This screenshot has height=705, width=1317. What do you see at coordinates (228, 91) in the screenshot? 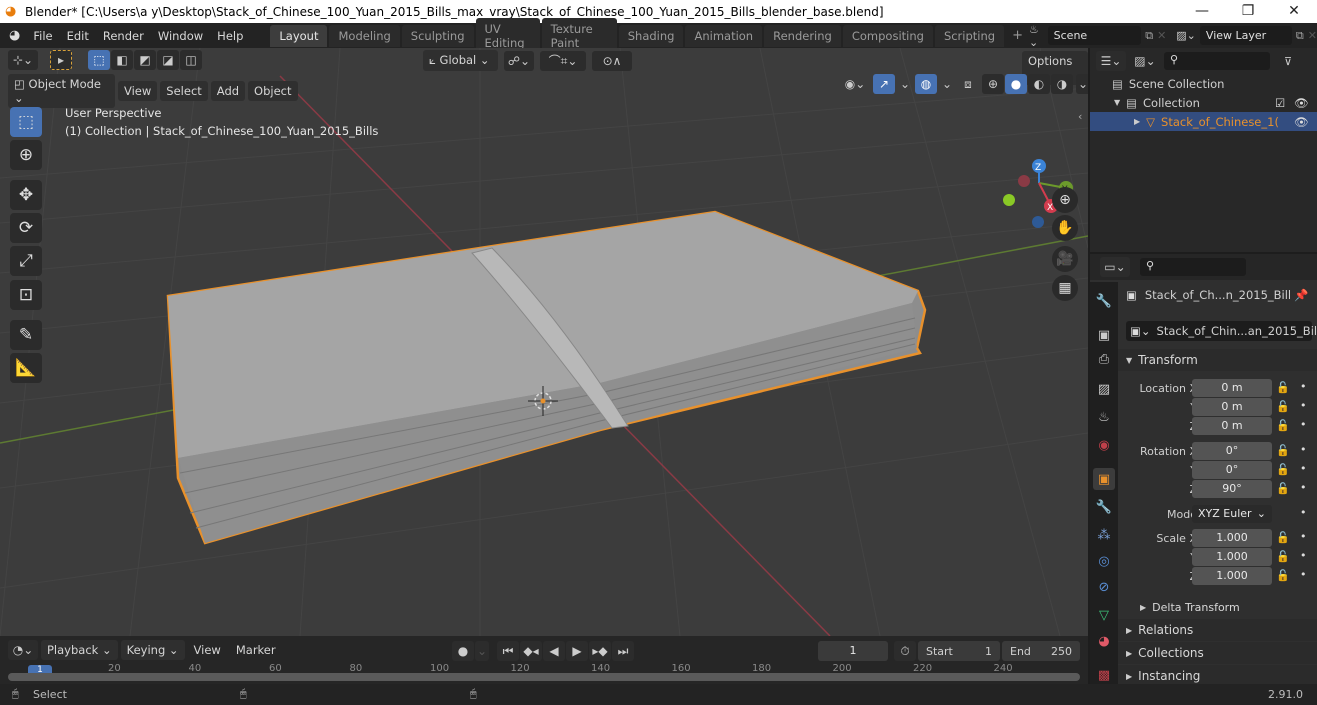
I see `menu-add: Add` at bounding box center [228, 91].